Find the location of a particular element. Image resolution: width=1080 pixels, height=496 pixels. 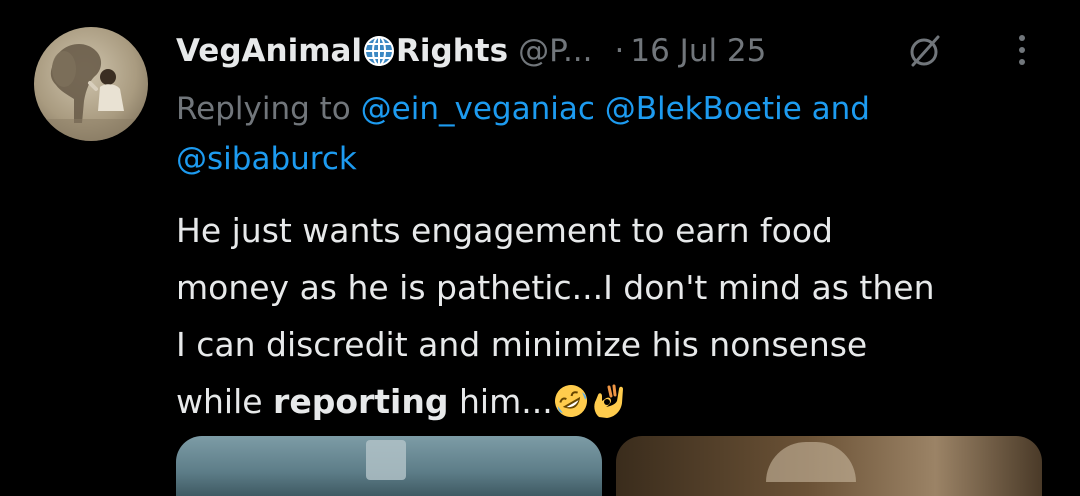

mention-link: @BlekBoetie is located at coordinates (703, 109).